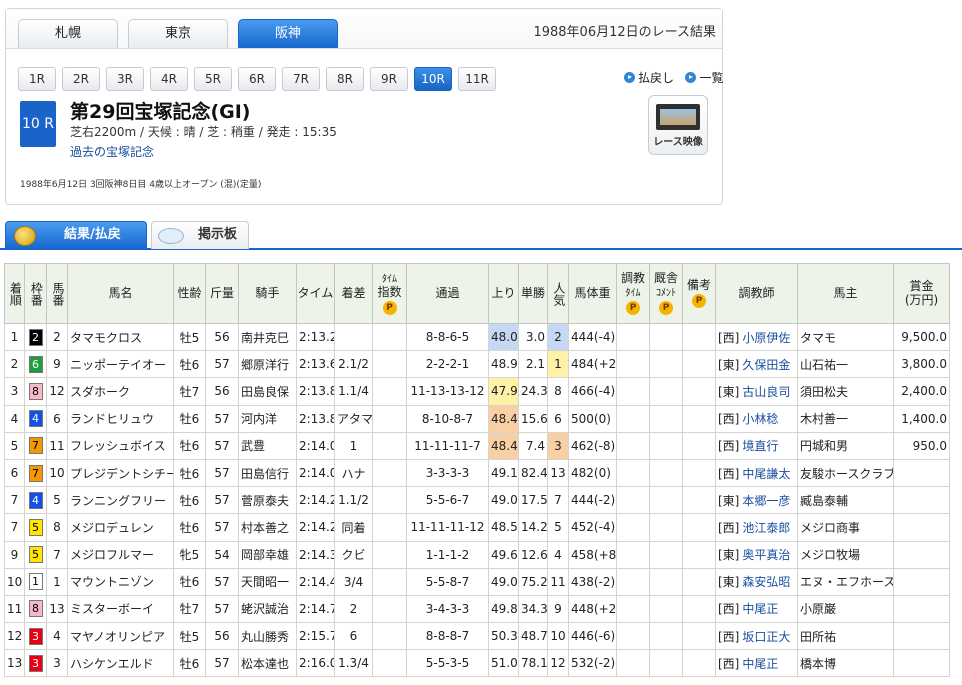  What do you see at coordinates (57, 391) in the screenshot?
I see `umaban-cell: 12` at bounding box center [57, 391].